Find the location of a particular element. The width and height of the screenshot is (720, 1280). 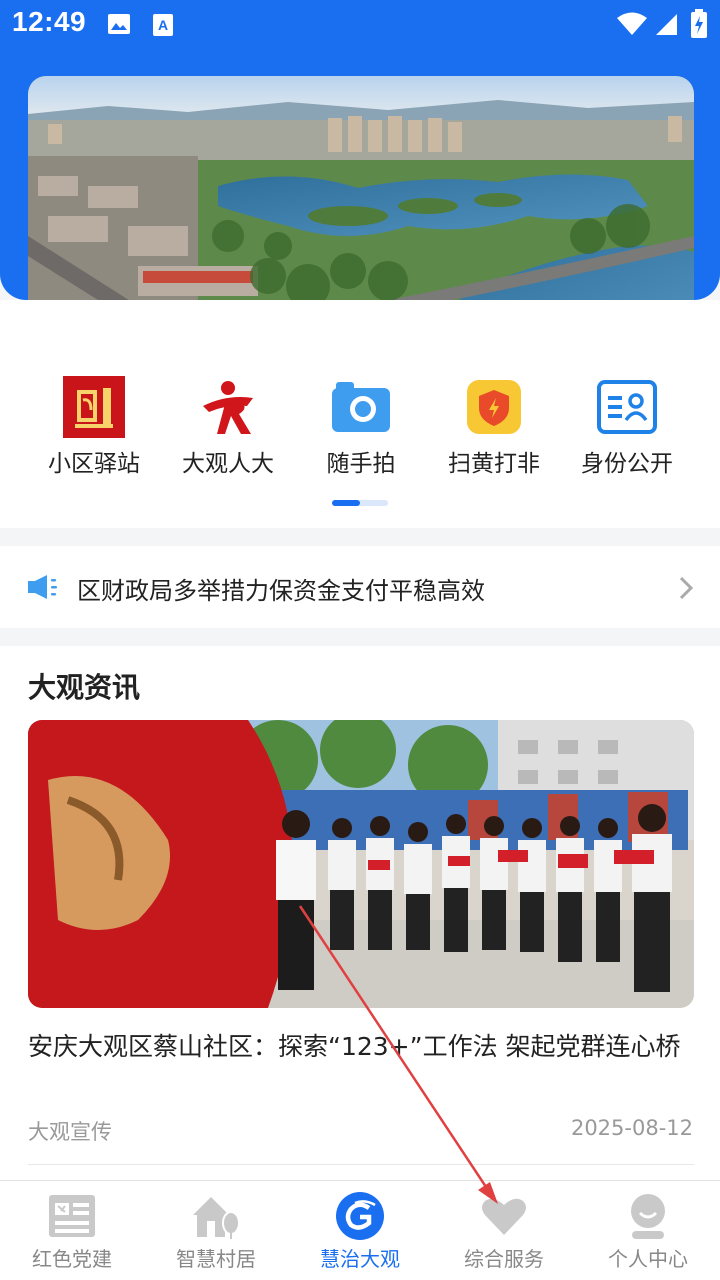

shortcut-grid: 小区驿站 大观人大 随手拍 扫黄打非 身份公开 is located at coordinates (360, 427).